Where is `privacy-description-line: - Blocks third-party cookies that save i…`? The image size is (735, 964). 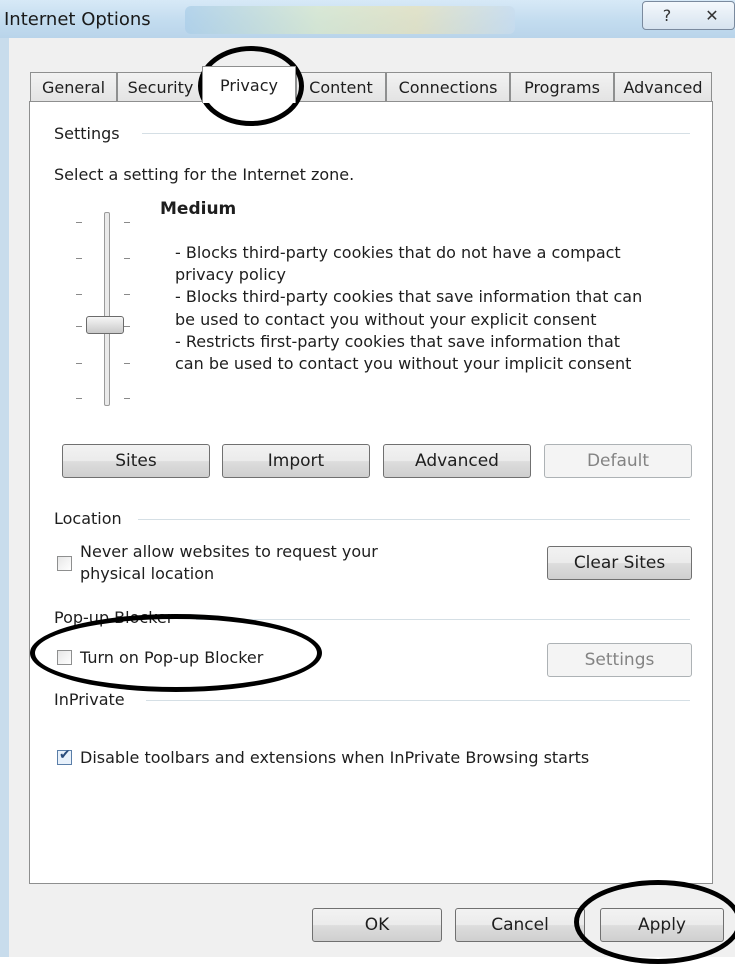
privacy-description-line: - Blocks third-party cookies that save i… is located at coordinates (409, 296).